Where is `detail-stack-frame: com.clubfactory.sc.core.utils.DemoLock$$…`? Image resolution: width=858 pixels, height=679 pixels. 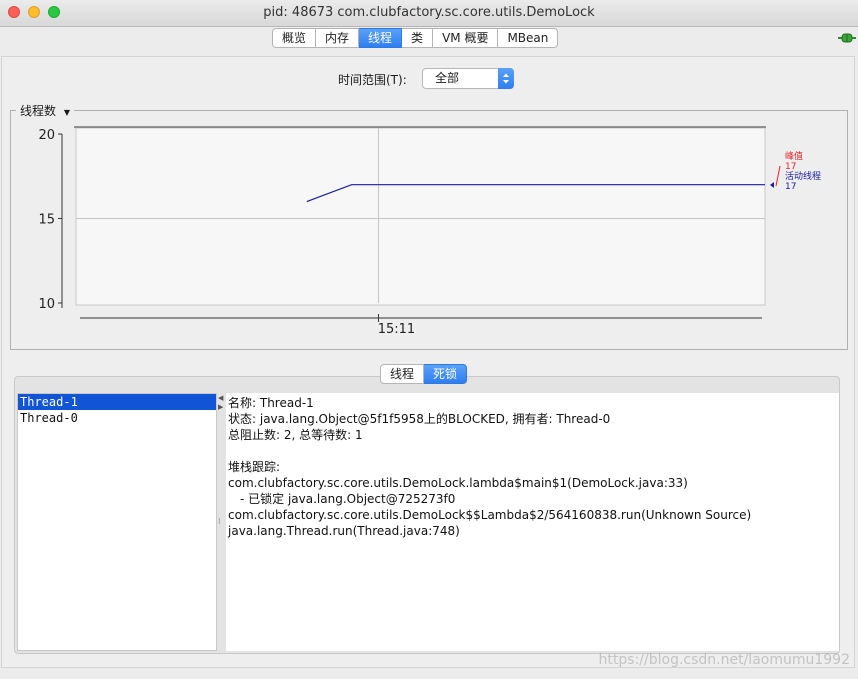 detail-stack-frame: com.clubfactory.sc.core.utils.DemoLock$$… is located at coordinates (490, 515).